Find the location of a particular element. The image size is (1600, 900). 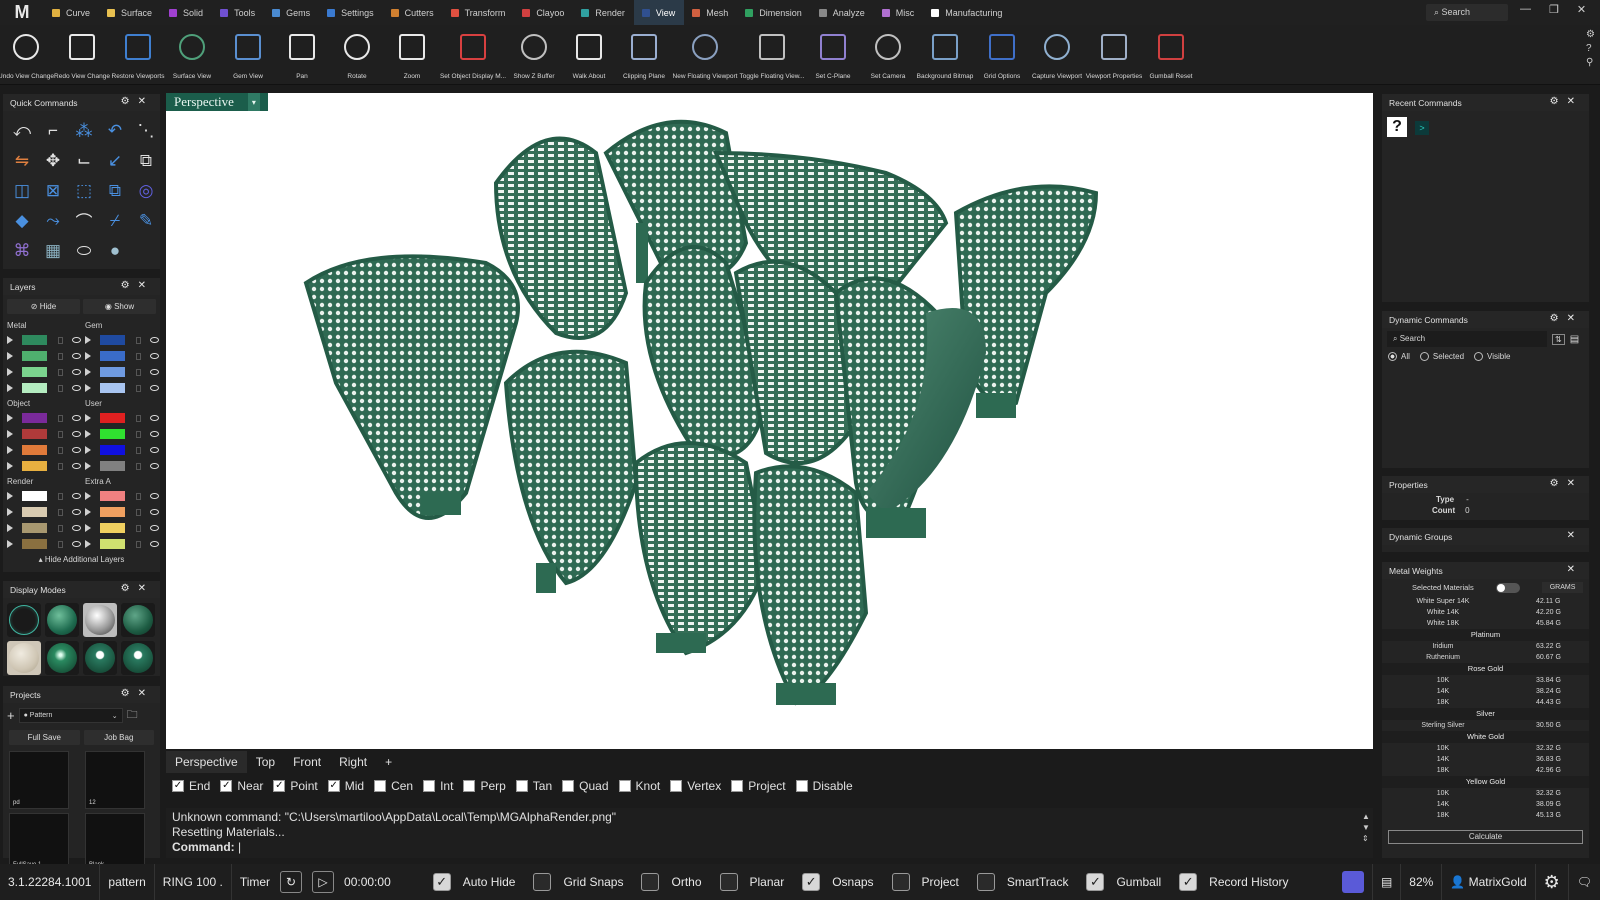

selected-materials-toggle is located at coordinates (1507, 587).